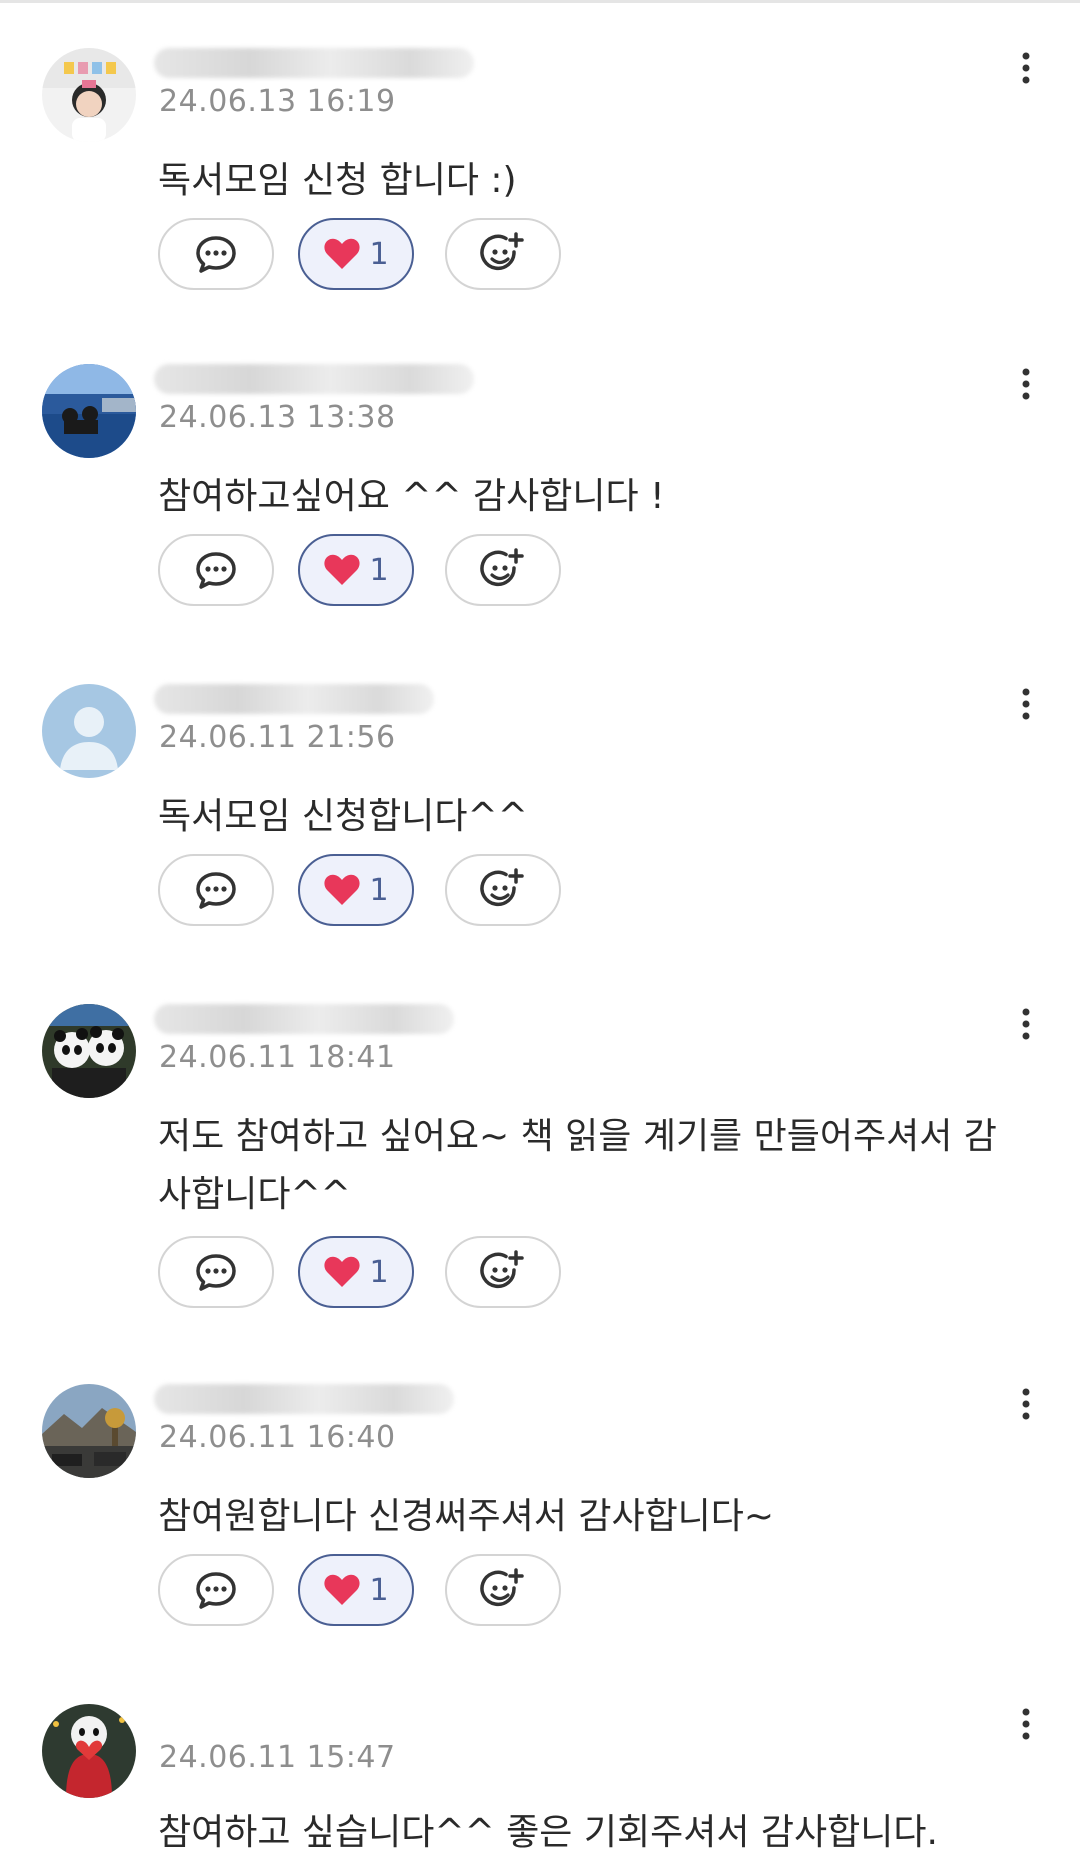  I want to click on profile-photo-landscape-icon, so click(89, 1431).